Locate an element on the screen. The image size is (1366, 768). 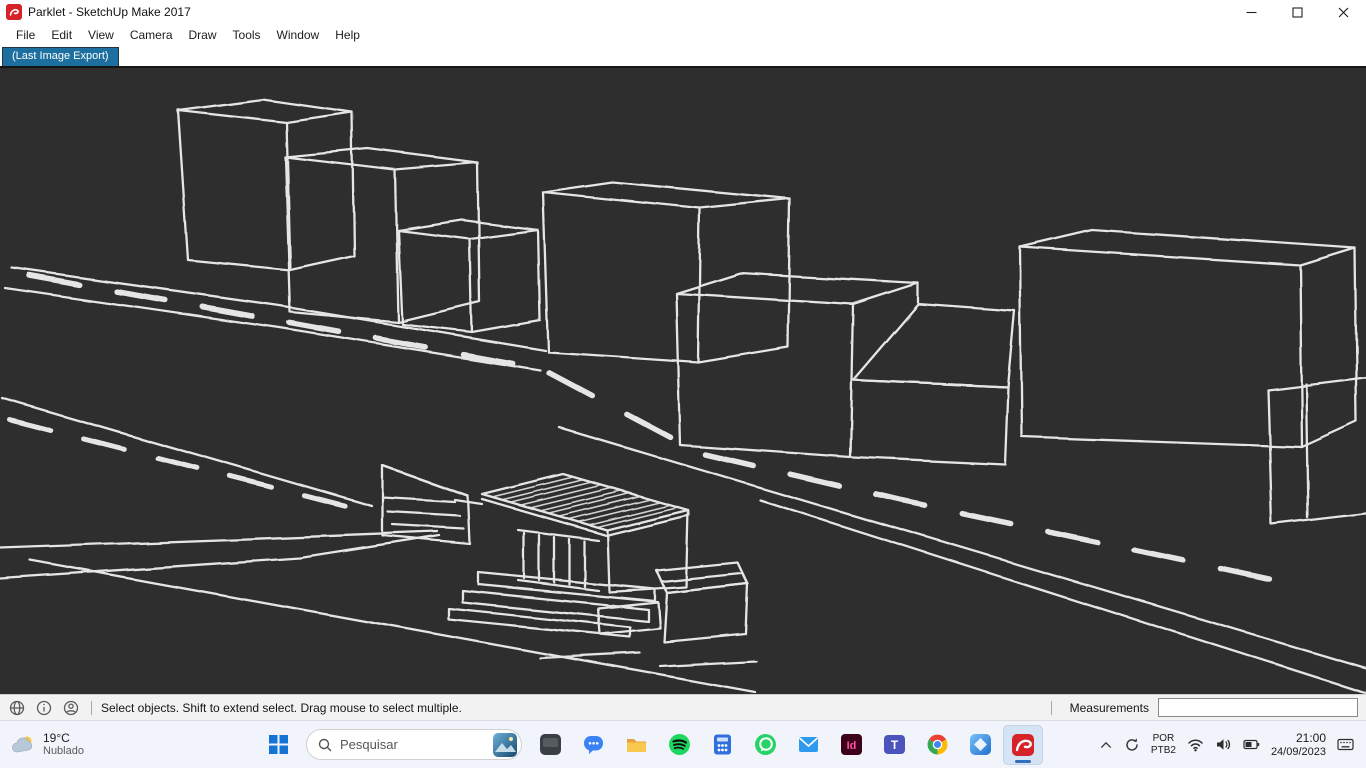
taskbar-icon-whatsapp is located at coordinates (765, 745).